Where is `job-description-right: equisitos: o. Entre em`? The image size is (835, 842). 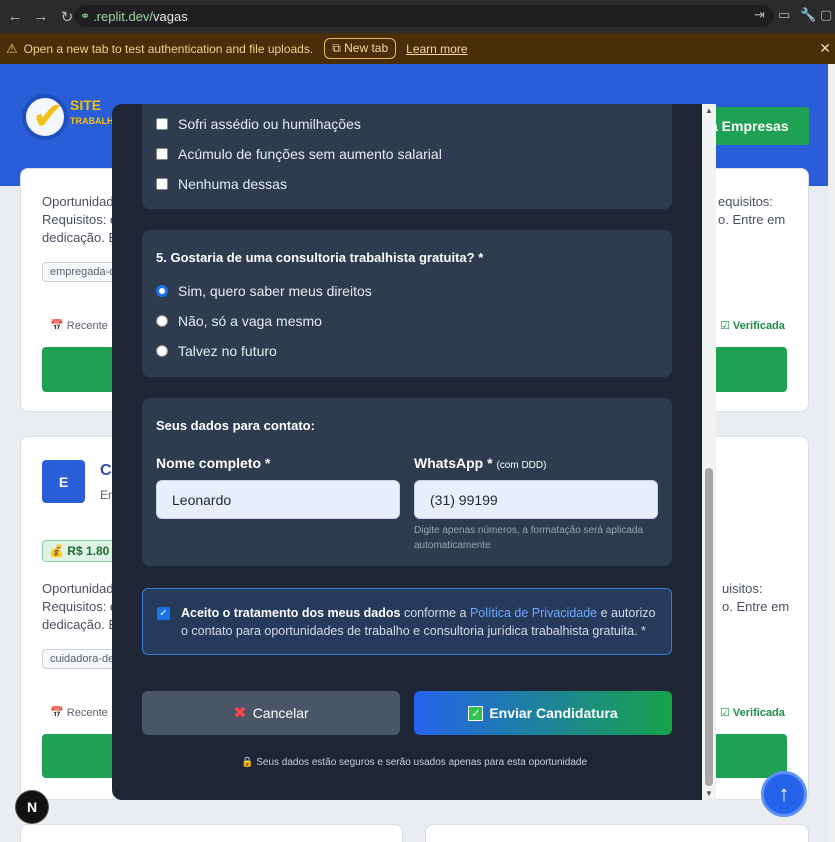 job-description-right: equisitos: o. Entre em is located at coordinates (752, 210).